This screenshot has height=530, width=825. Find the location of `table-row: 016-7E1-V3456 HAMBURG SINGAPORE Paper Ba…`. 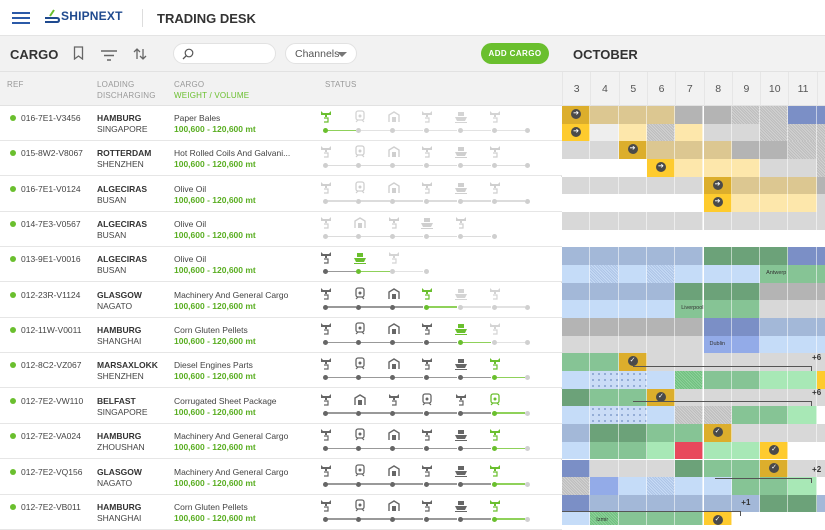

table-row: 016-7E1-V3456 HAMBURG SINGAPORE Paper Ba… is located at coordinates (281, 123).